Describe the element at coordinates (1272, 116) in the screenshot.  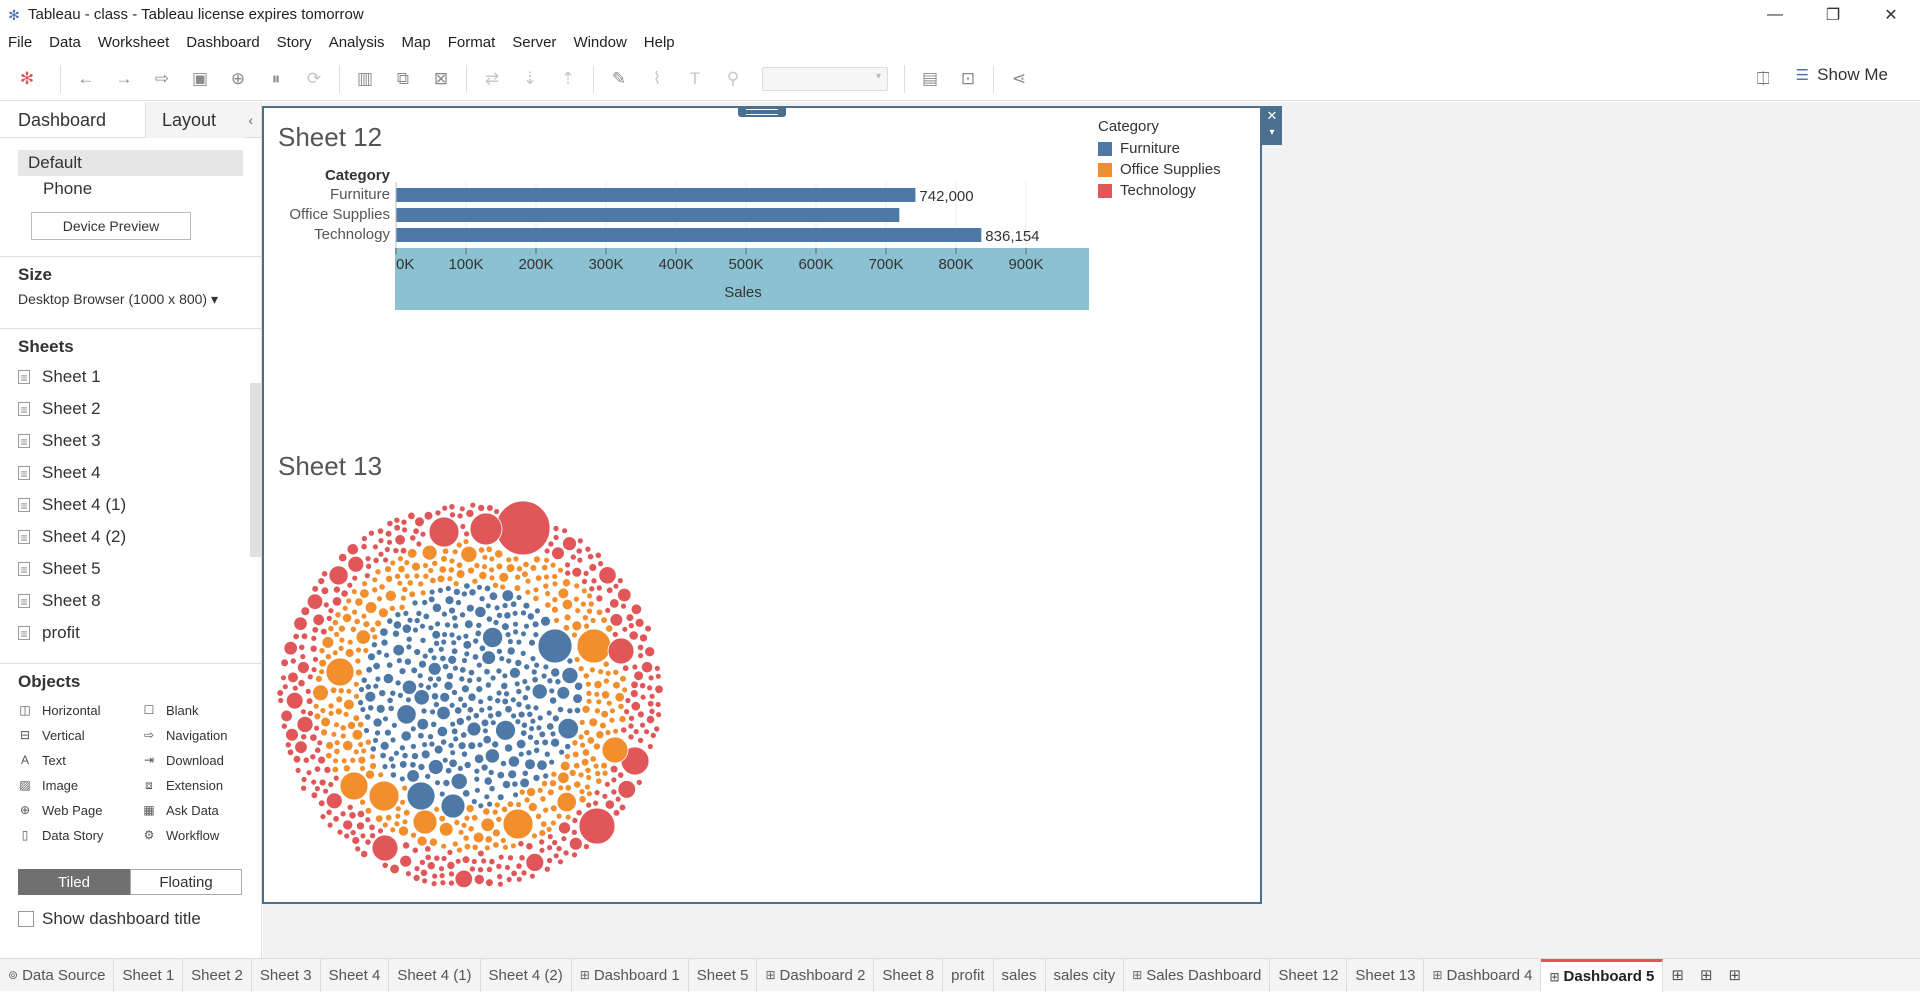
I see `remove-zone-icon: ✕` at that location.